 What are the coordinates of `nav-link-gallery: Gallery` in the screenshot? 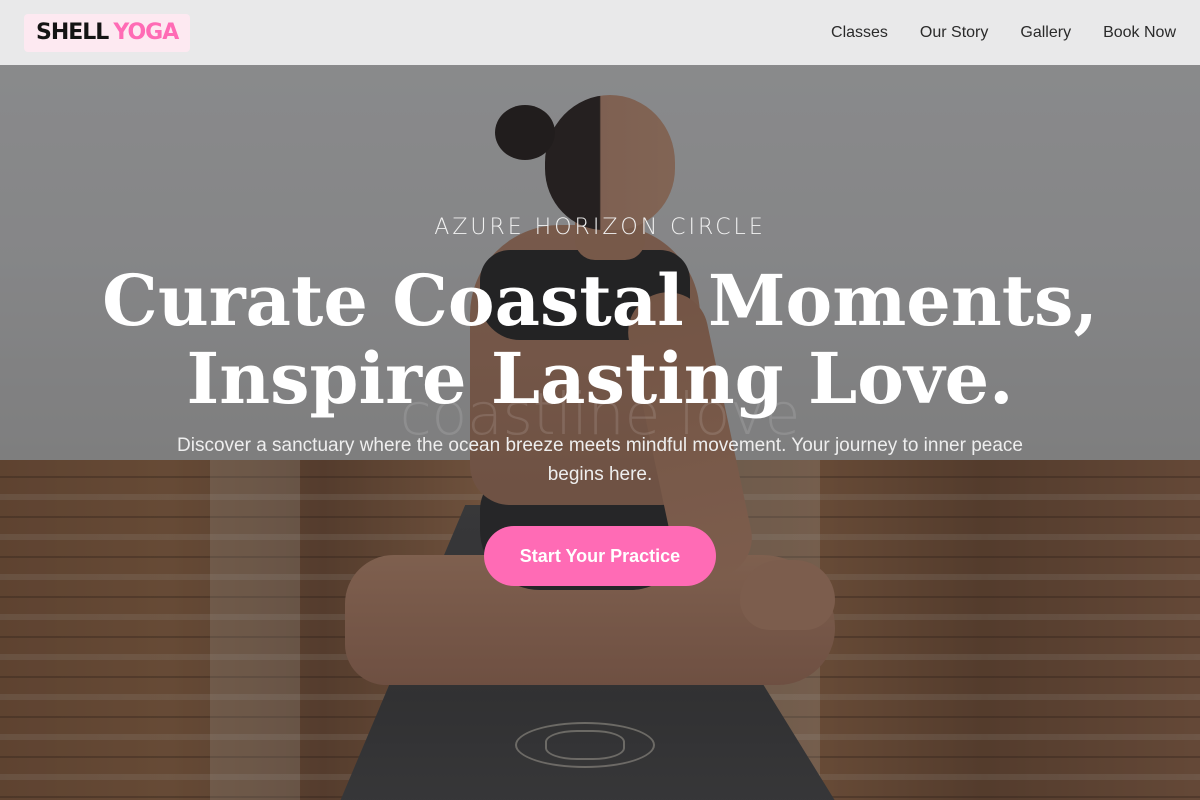 It's located at (1045, 33).